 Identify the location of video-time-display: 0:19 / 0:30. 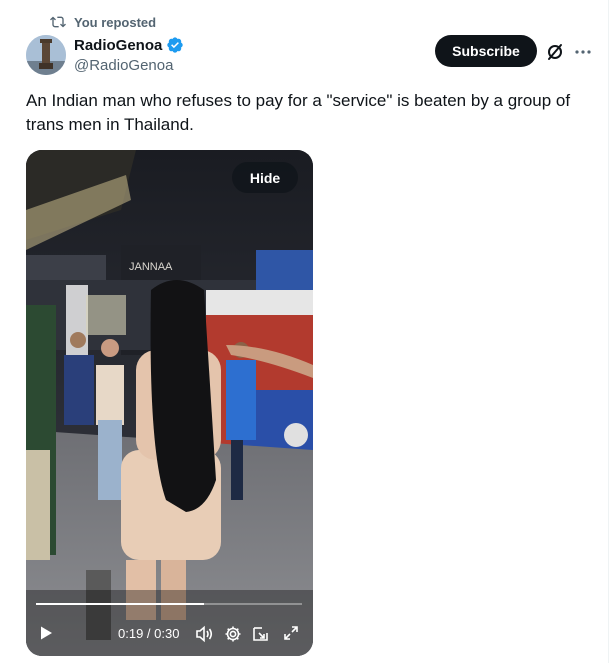
(149, 633).